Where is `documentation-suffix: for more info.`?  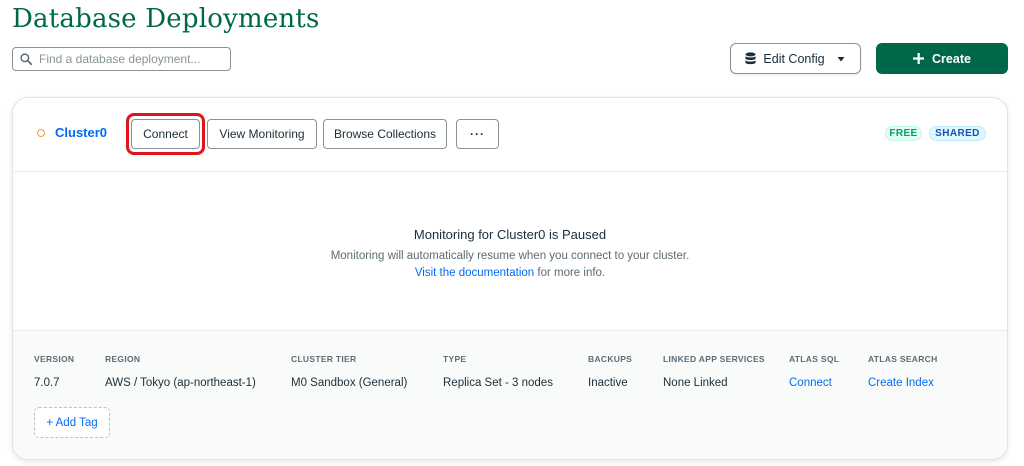 documentation-suffix: for more info. is located at coordinates (570, 273).